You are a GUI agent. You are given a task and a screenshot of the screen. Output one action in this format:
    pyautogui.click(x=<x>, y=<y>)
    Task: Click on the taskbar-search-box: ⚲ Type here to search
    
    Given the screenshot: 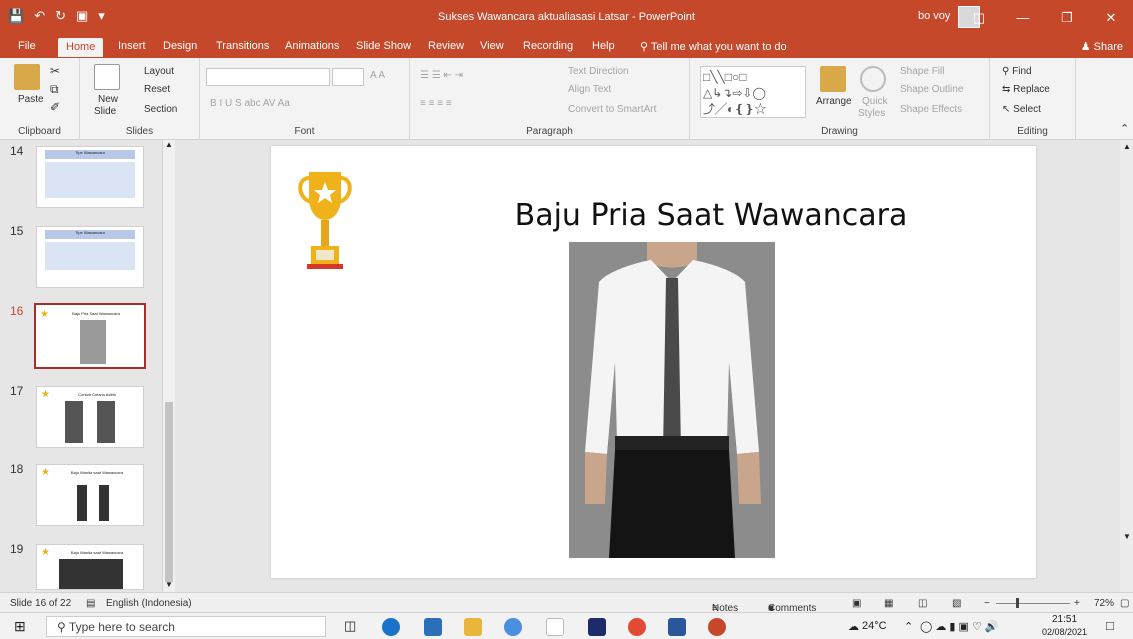 What is the action you would take?
    pyautogui.click(x=186, y=626)
    